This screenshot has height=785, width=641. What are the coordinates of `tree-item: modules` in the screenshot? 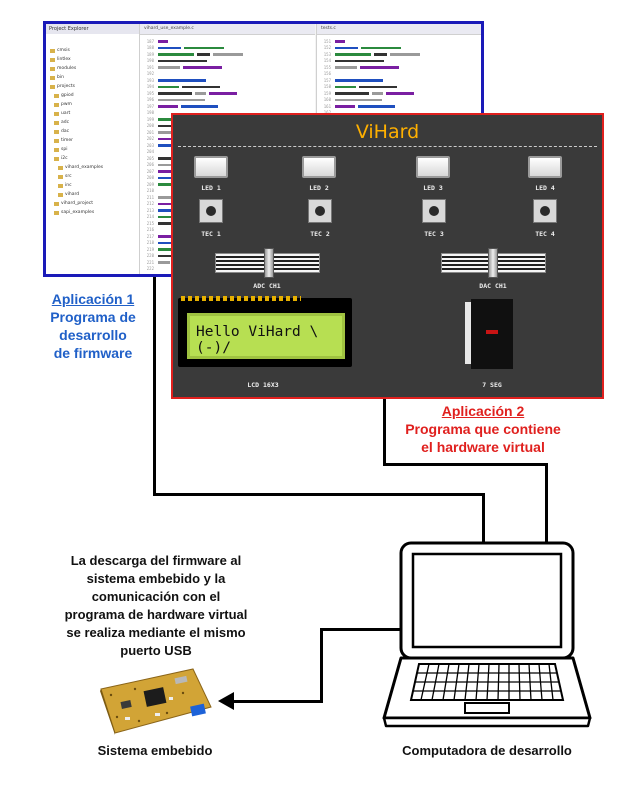 It's located at (93, 68).